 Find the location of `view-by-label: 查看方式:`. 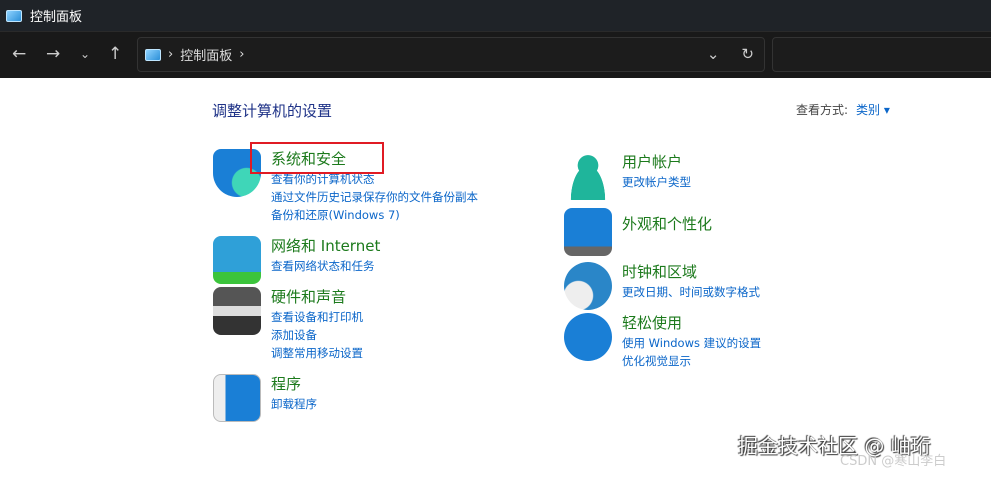

view-by-label: 查看方式: is located at coordinates (822, 110).